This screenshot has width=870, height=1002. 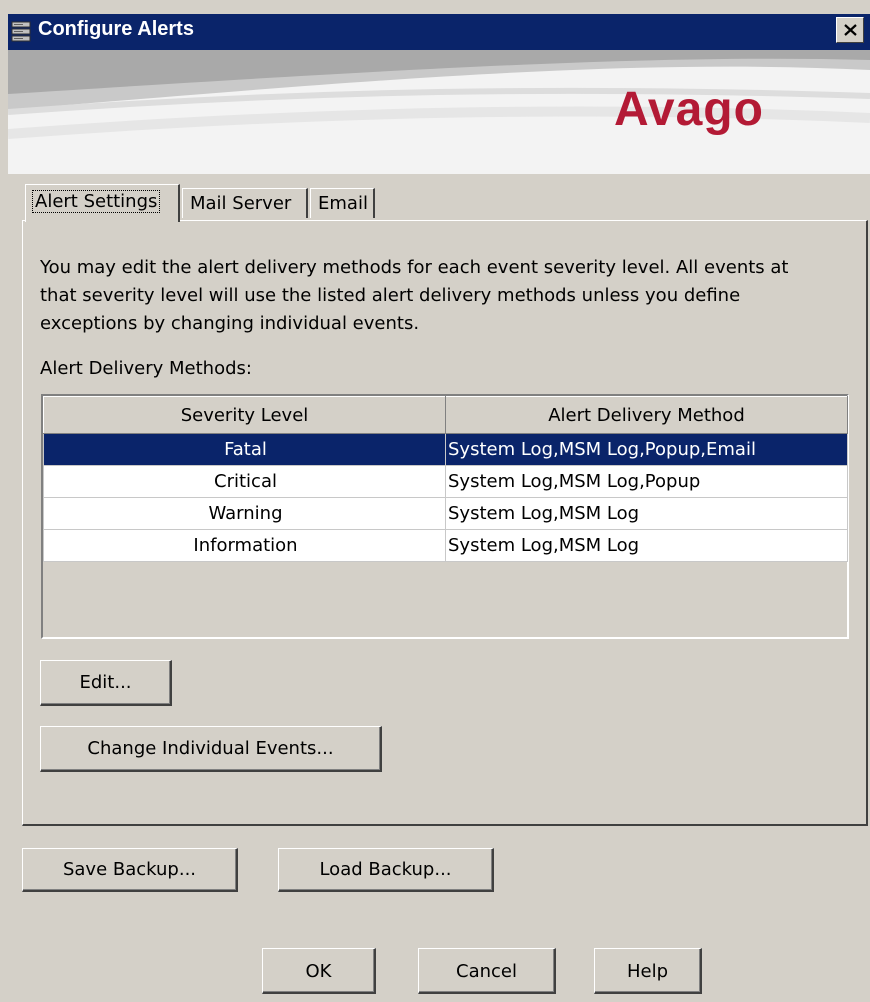 What do you see at coordinates (689, 109) in the screenshot?
I see `avago-logo: Avago` at bounding box center [689, 109].